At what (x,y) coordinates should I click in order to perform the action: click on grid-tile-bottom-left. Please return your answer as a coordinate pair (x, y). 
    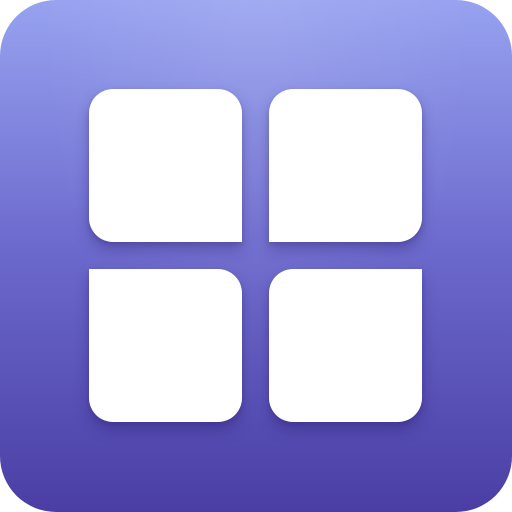
    Looking at the image, I should click on (165, 345).